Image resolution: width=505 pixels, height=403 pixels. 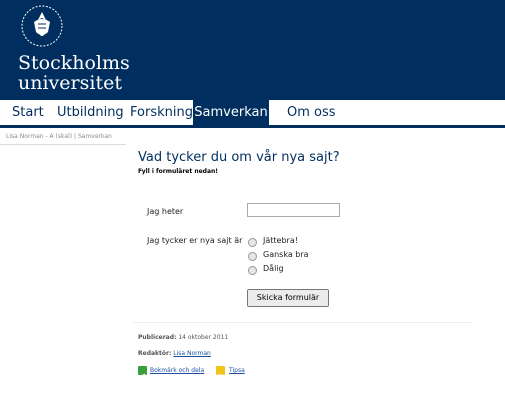 I want to click on name-input, so click(x=293, y=210).